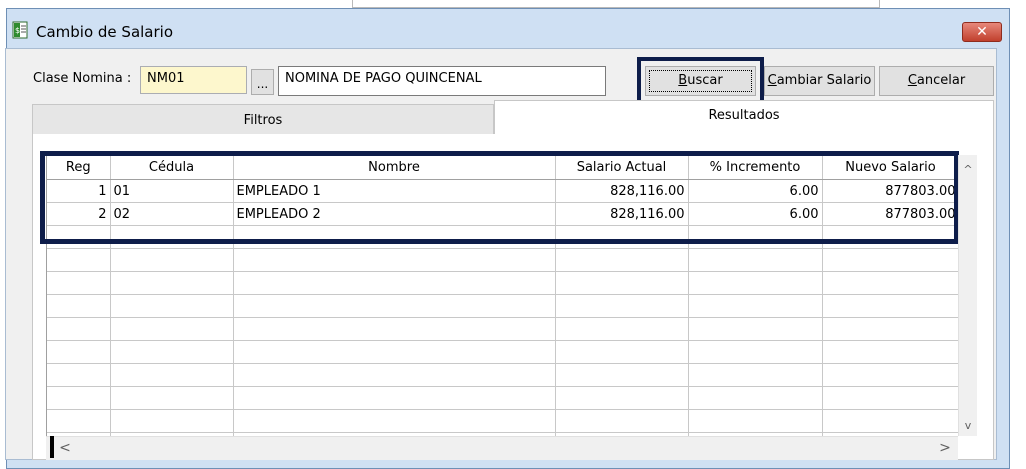 This screenshot has height=469, width=1026. I want to click on horizontal-scrollbar: < >, so click(502, 448).